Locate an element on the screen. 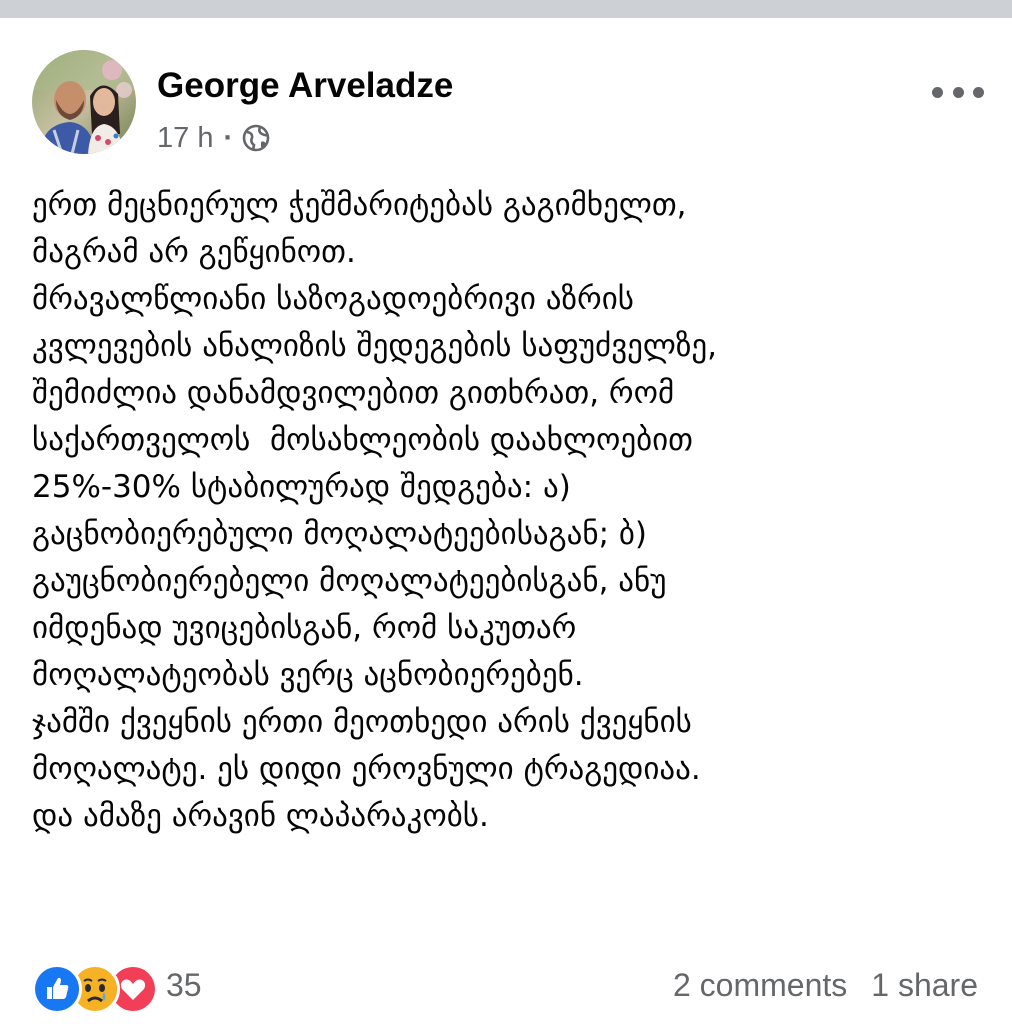  comments-count: 2 comments is located at coordinates (760, 985).